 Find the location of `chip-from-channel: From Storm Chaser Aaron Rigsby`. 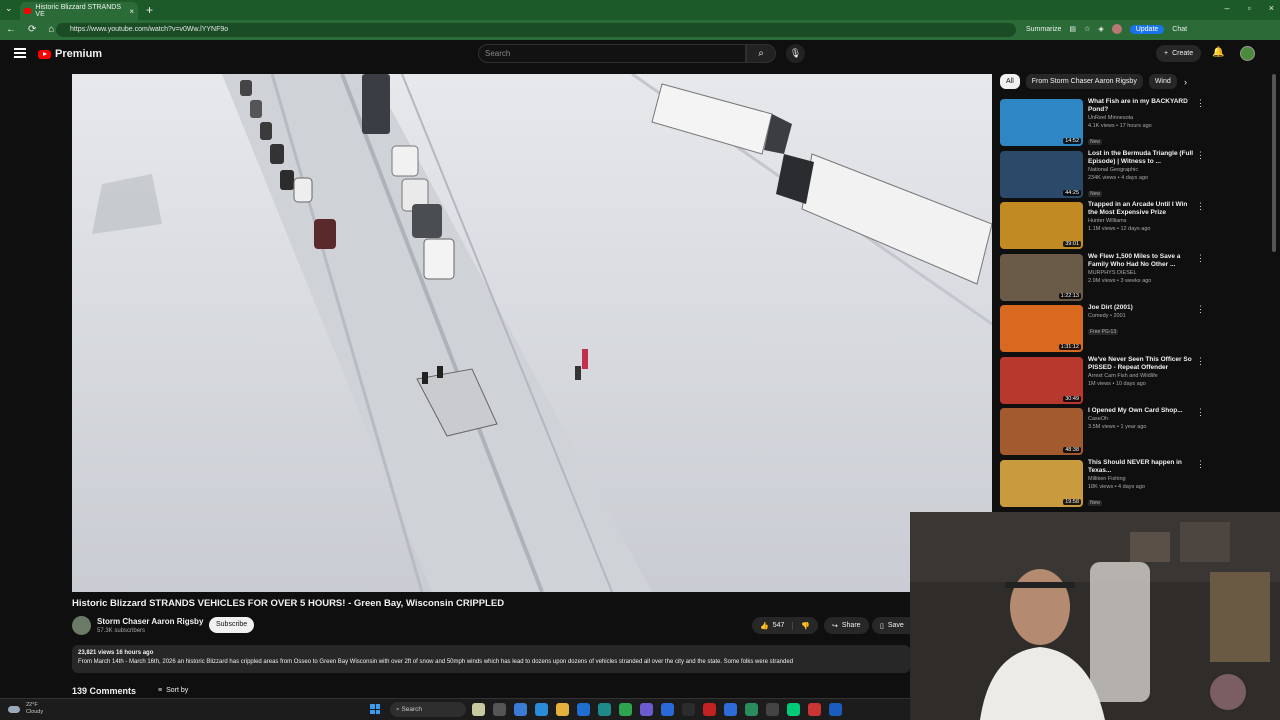

chip-from-channel: From Storm Chaser Aaron Rigsby is located at coordinates (1084, 81).